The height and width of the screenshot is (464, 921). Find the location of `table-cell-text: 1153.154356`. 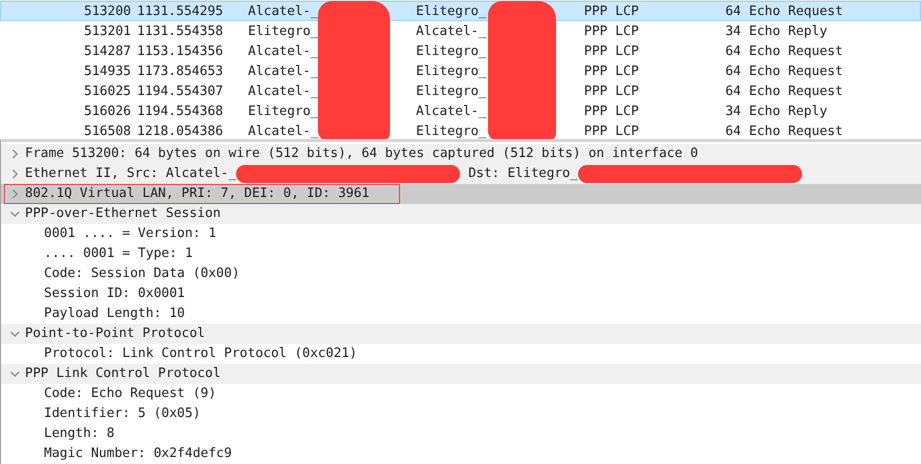

table-cell-text: 1153.154356 is located at coordinates (180, 51).